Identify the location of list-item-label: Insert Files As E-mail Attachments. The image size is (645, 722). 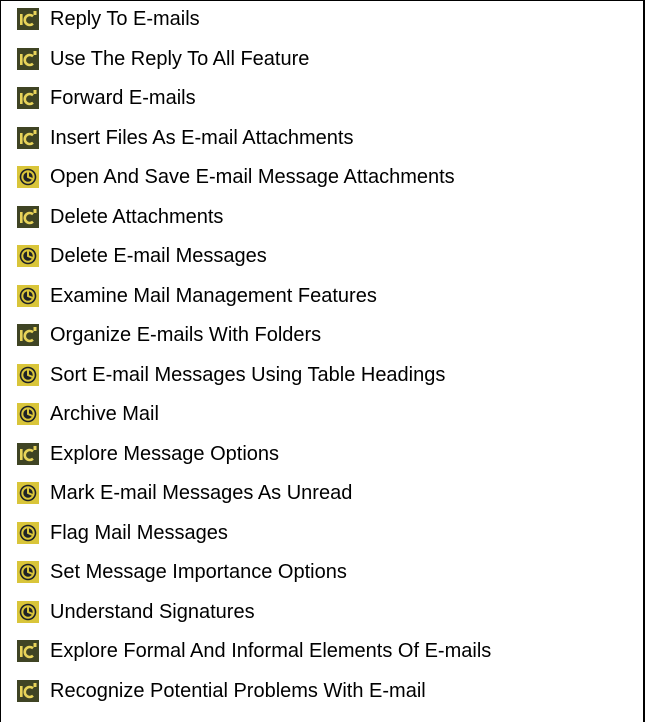
(202, 137).